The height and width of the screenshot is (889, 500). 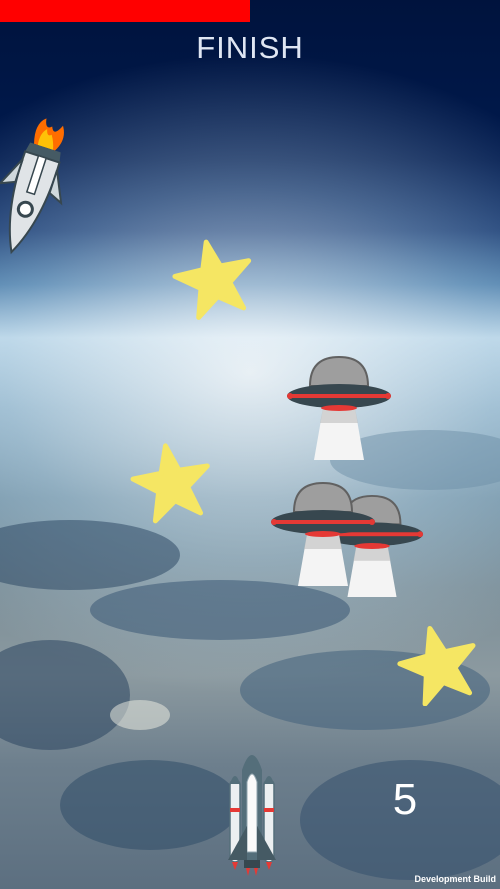 What do you see at coordinates (250, 47) in the screenshot?
I see `finish-label: FINISH` at bounding box center [250, 47].